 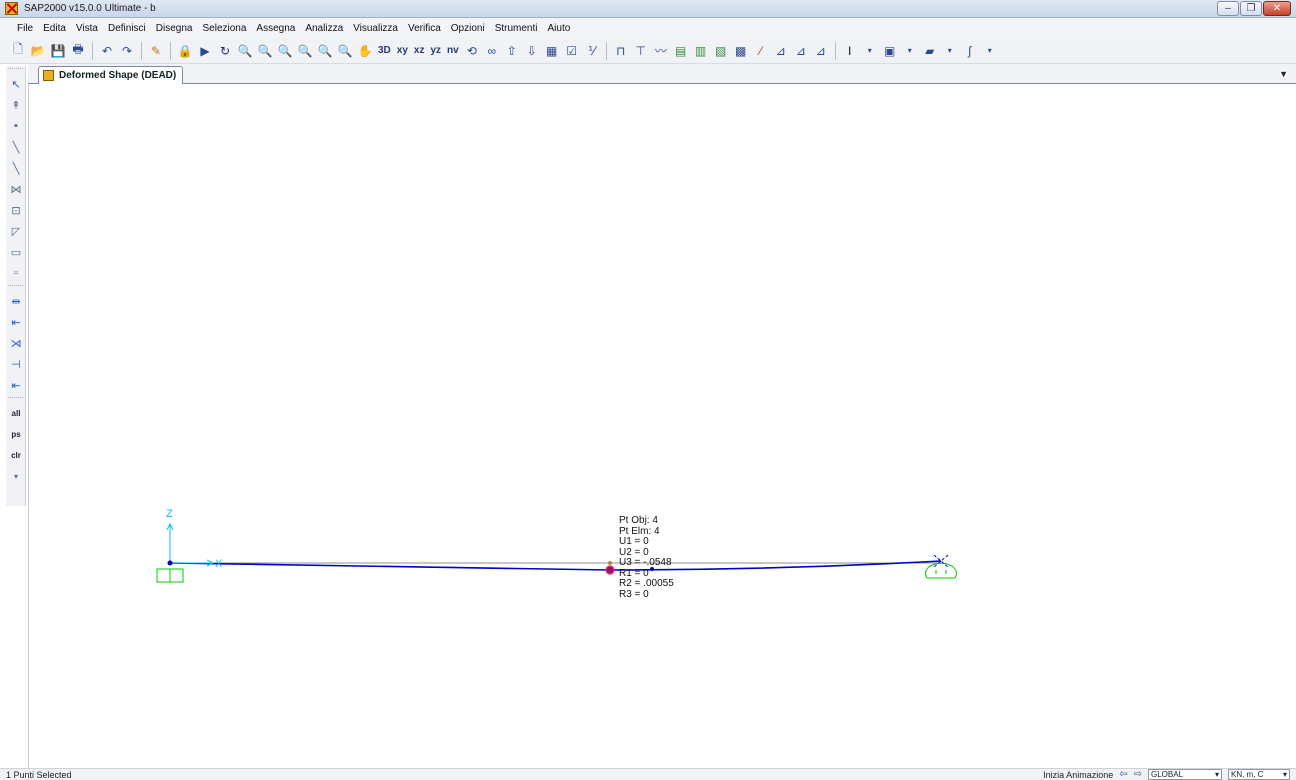 What do you see at coordinates (16, 210) in the screenshot?
I see `draw-section-cut-icon: ⊡` at bounding box center [16, 210].